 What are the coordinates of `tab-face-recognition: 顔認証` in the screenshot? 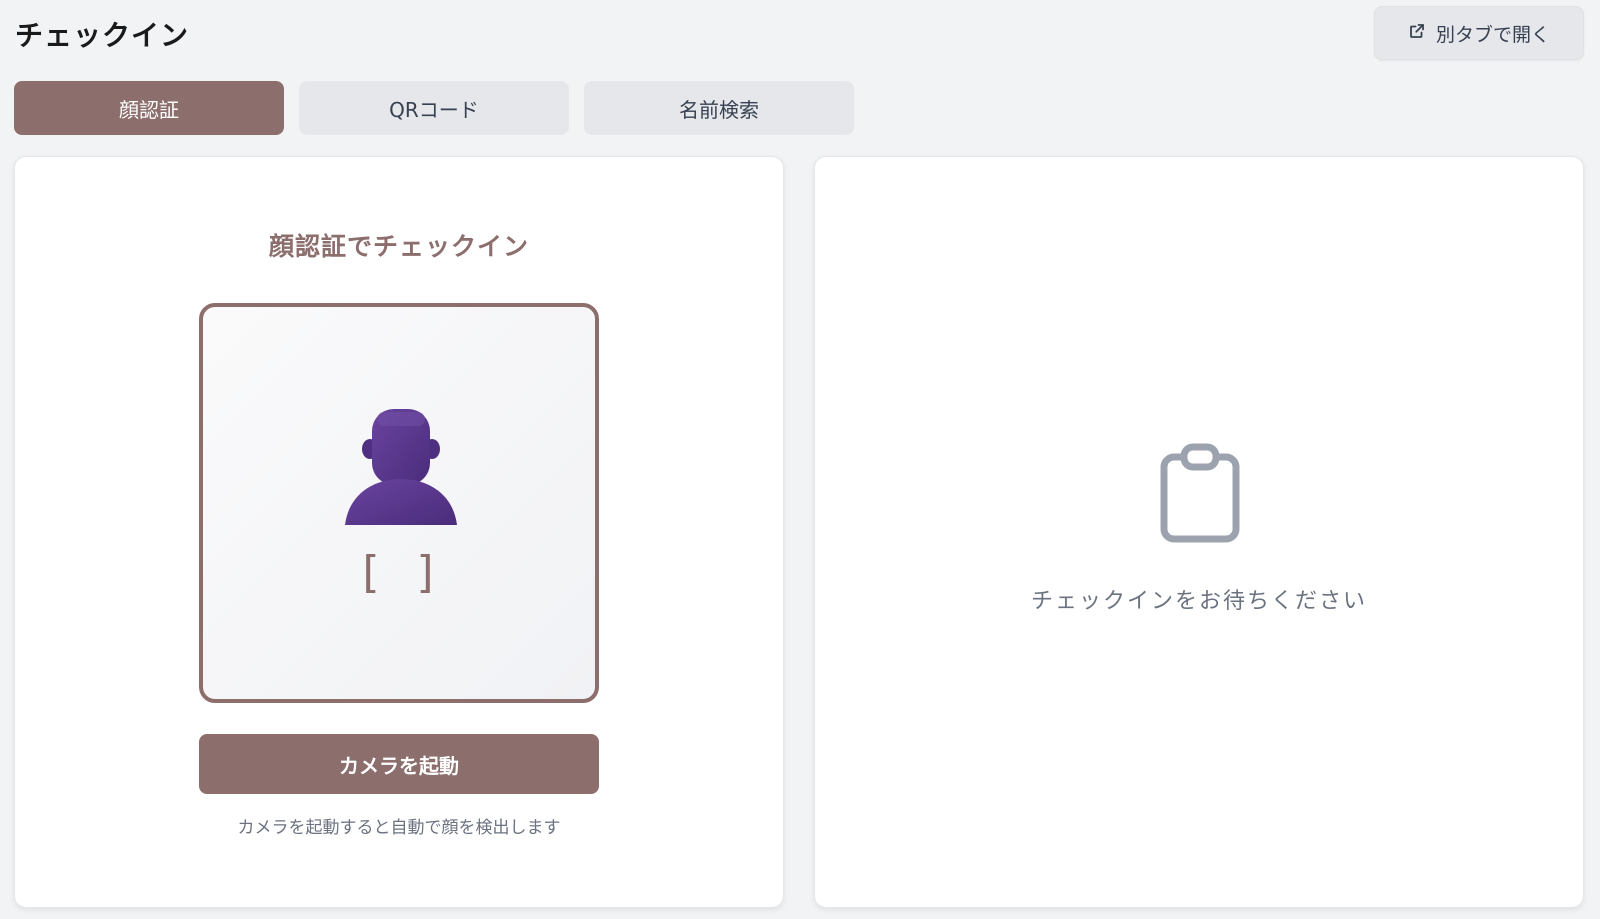 It's located at (149, 108).